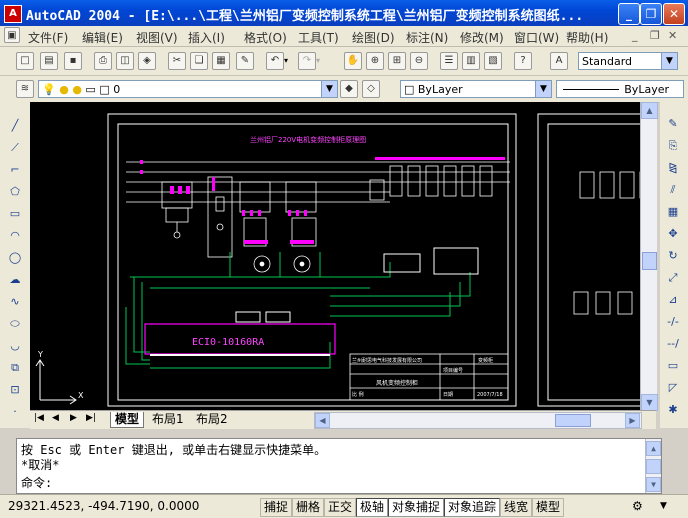 The width and height of the screenshot is (688, 518). Describe the element at coordinates (353, 61) in the screenshot. I see `pan-icon: ✋` at that location.